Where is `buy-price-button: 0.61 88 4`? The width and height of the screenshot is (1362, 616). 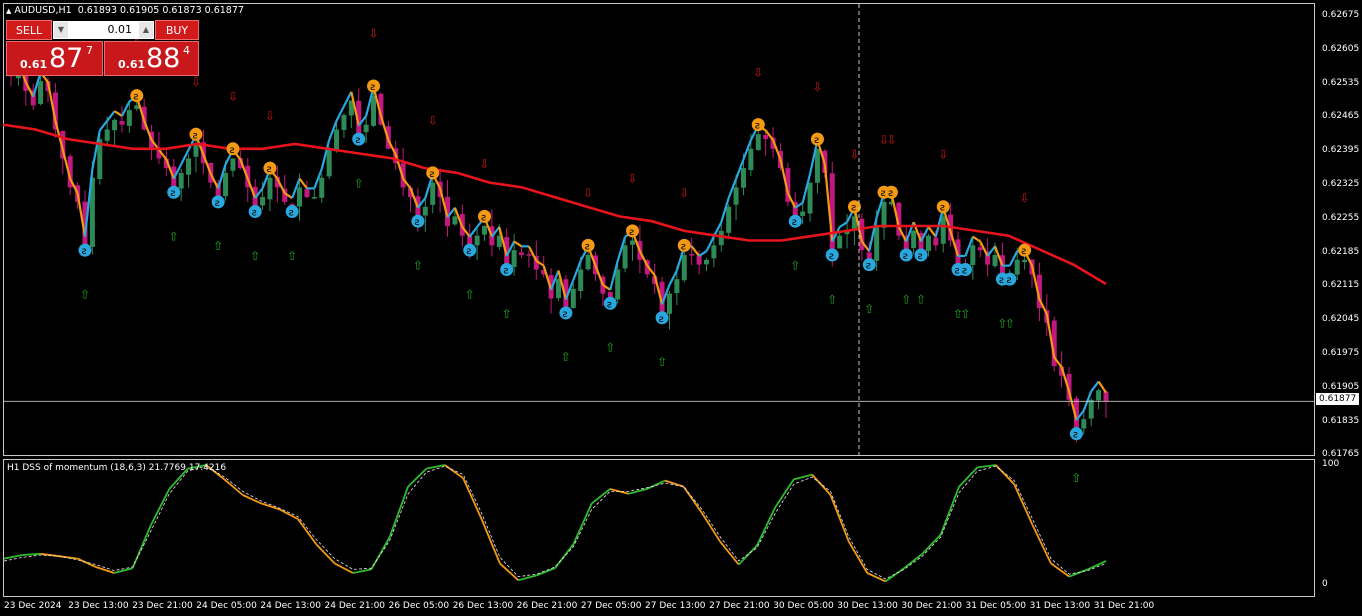
buy-price-button: 0.61 88 4 is located at coordinates (151, 58).